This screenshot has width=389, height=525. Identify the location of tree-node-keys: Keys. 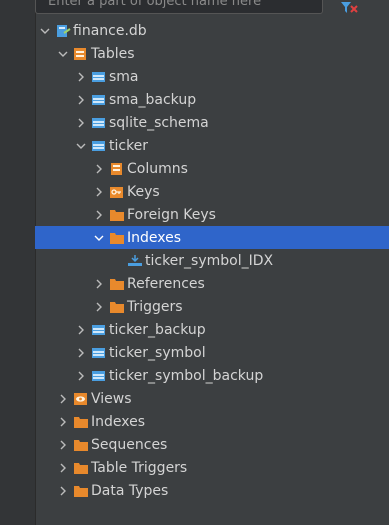
(212, 191).